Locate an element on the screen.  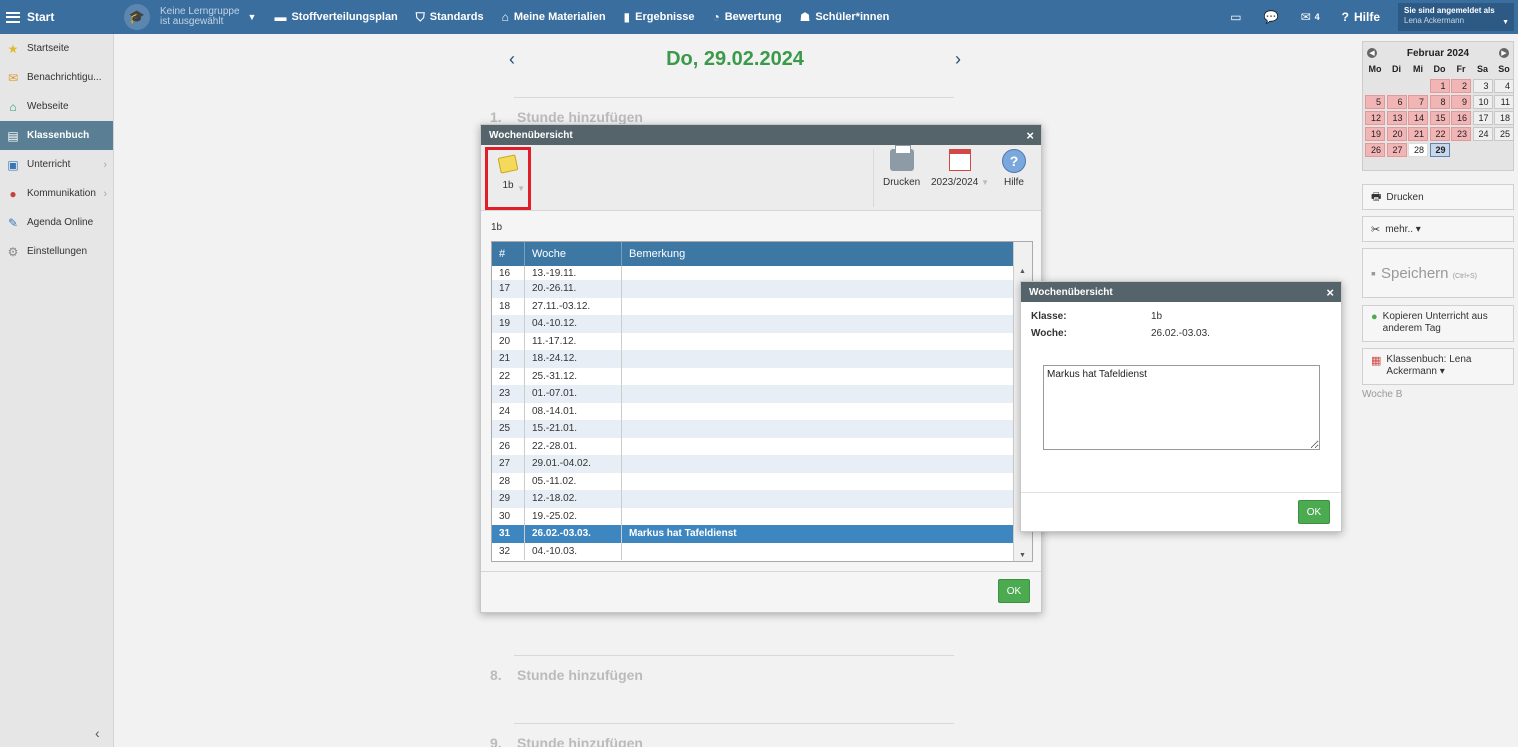
calendar-day: 29 is located at coordinates (1439, 150).